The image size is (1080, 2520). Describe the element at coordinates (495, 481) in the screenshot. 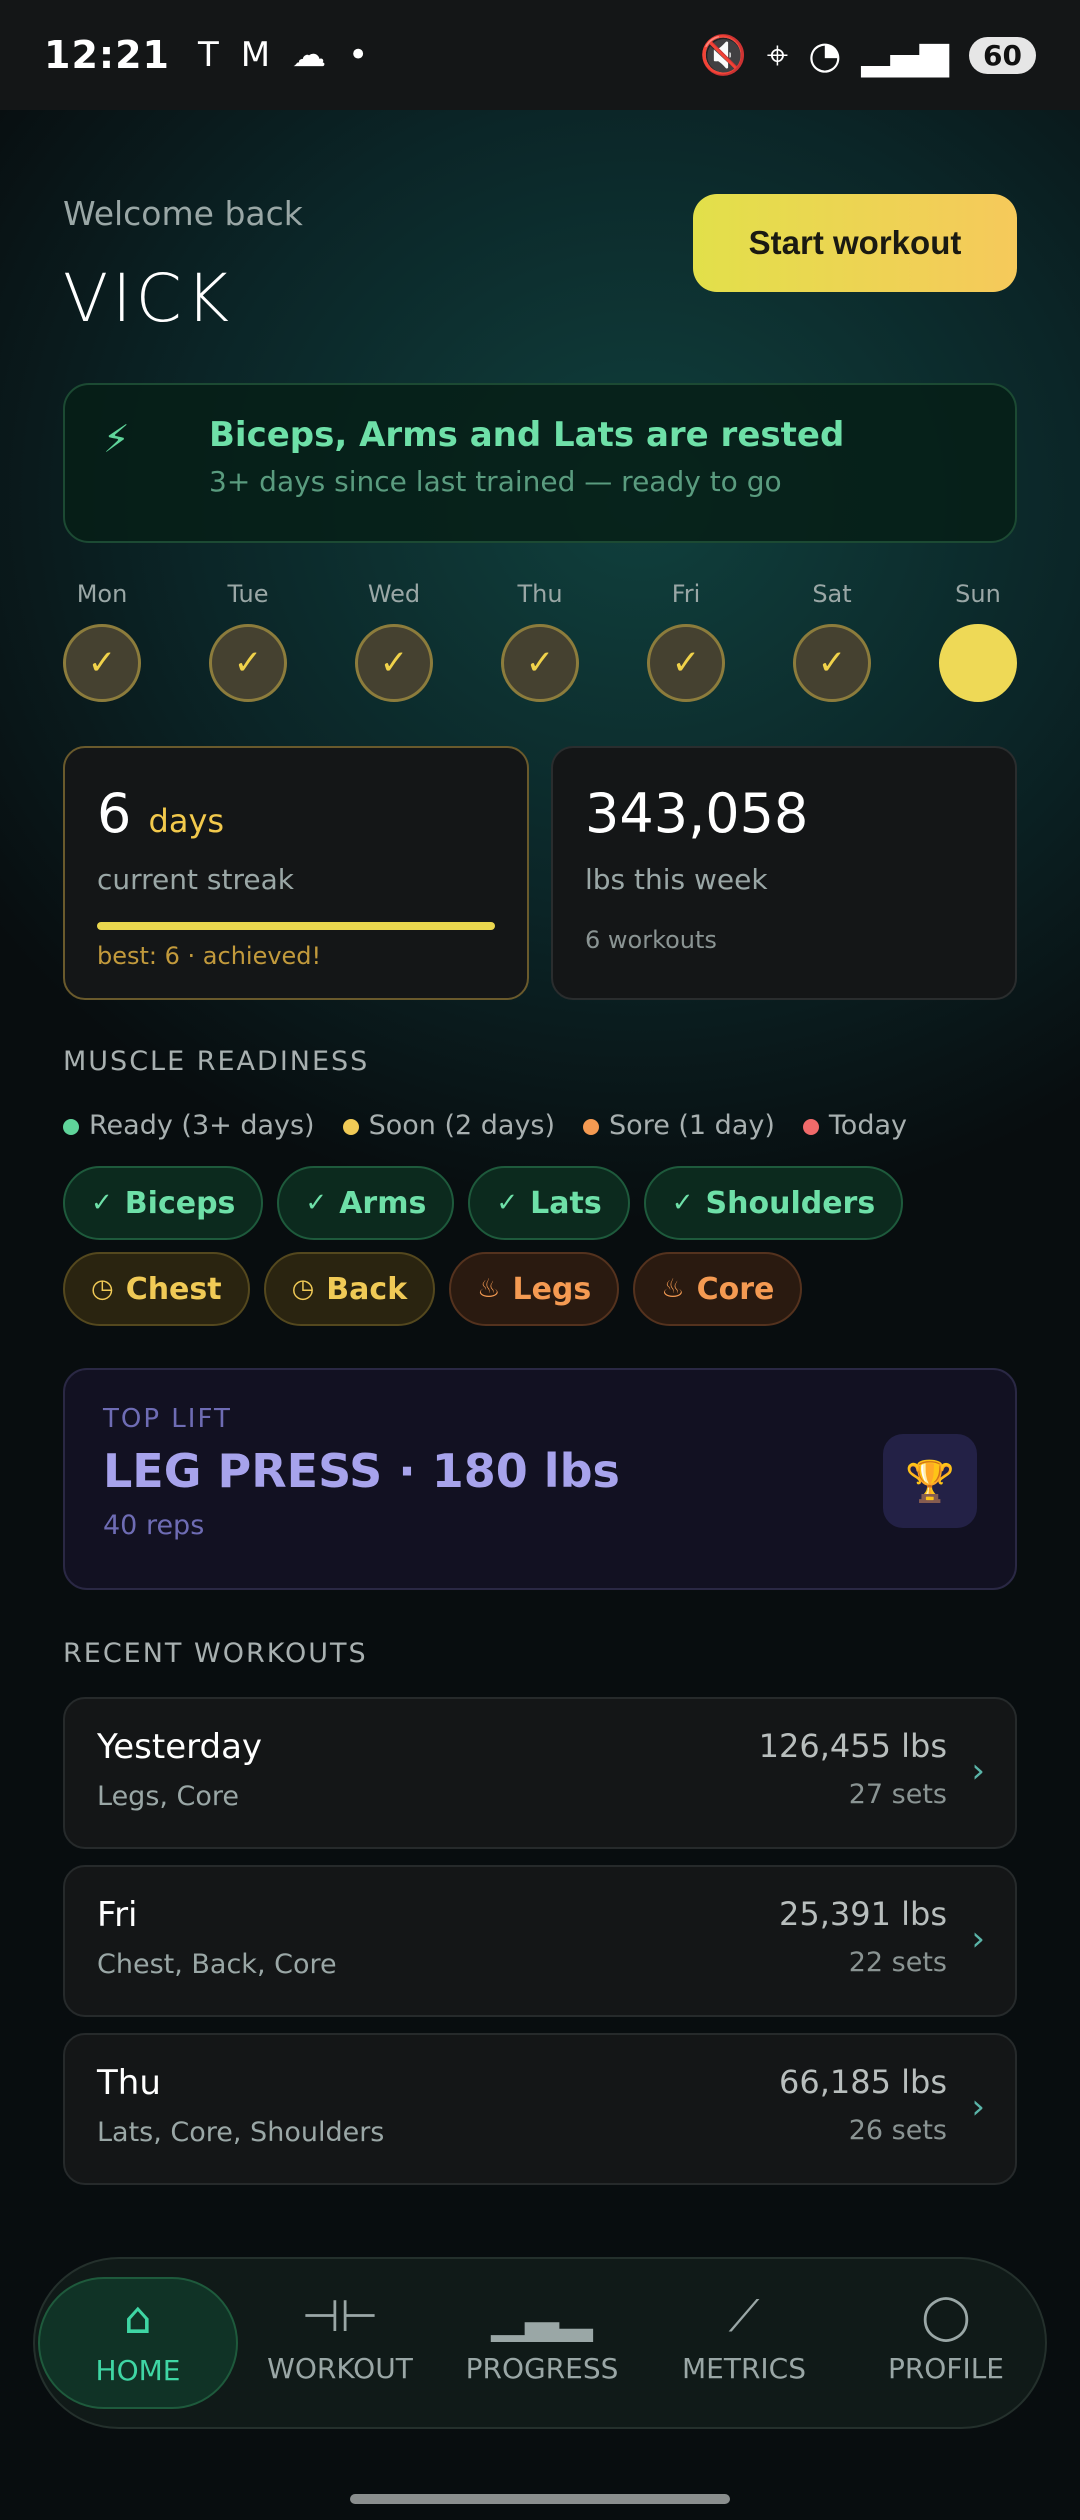

I see `rested-subtitle: 3+ days since last trained — ready to go` at that location.